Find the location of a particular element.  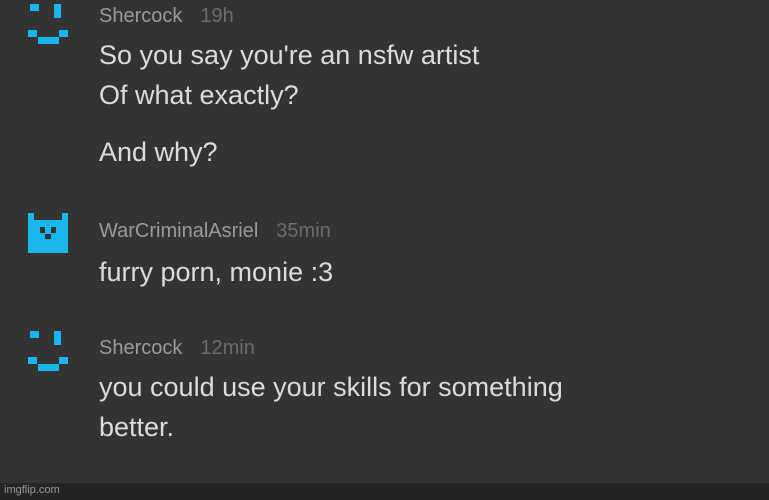

timestamp: 19h is located at coordinates (217, 16).